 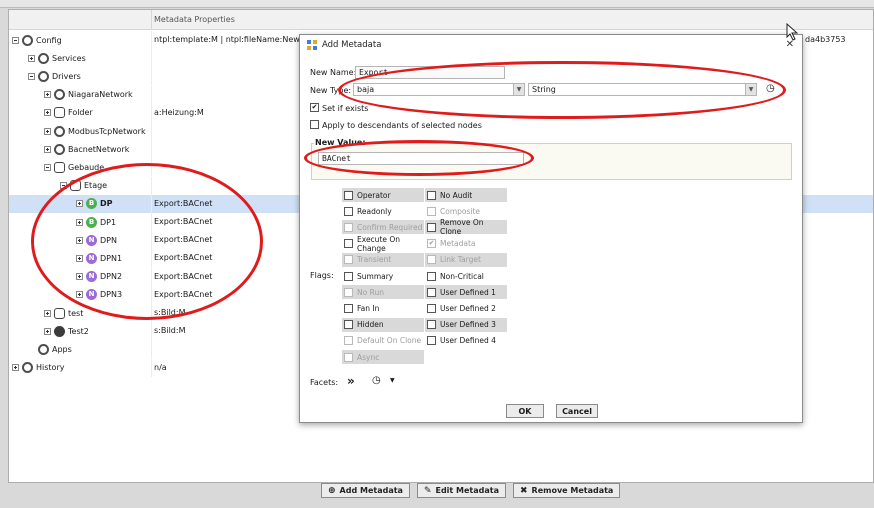 What do you see at coordinates (523, 490) in the screenshot?
I see `x-icon: ✖` at bounding box center [523, 490].